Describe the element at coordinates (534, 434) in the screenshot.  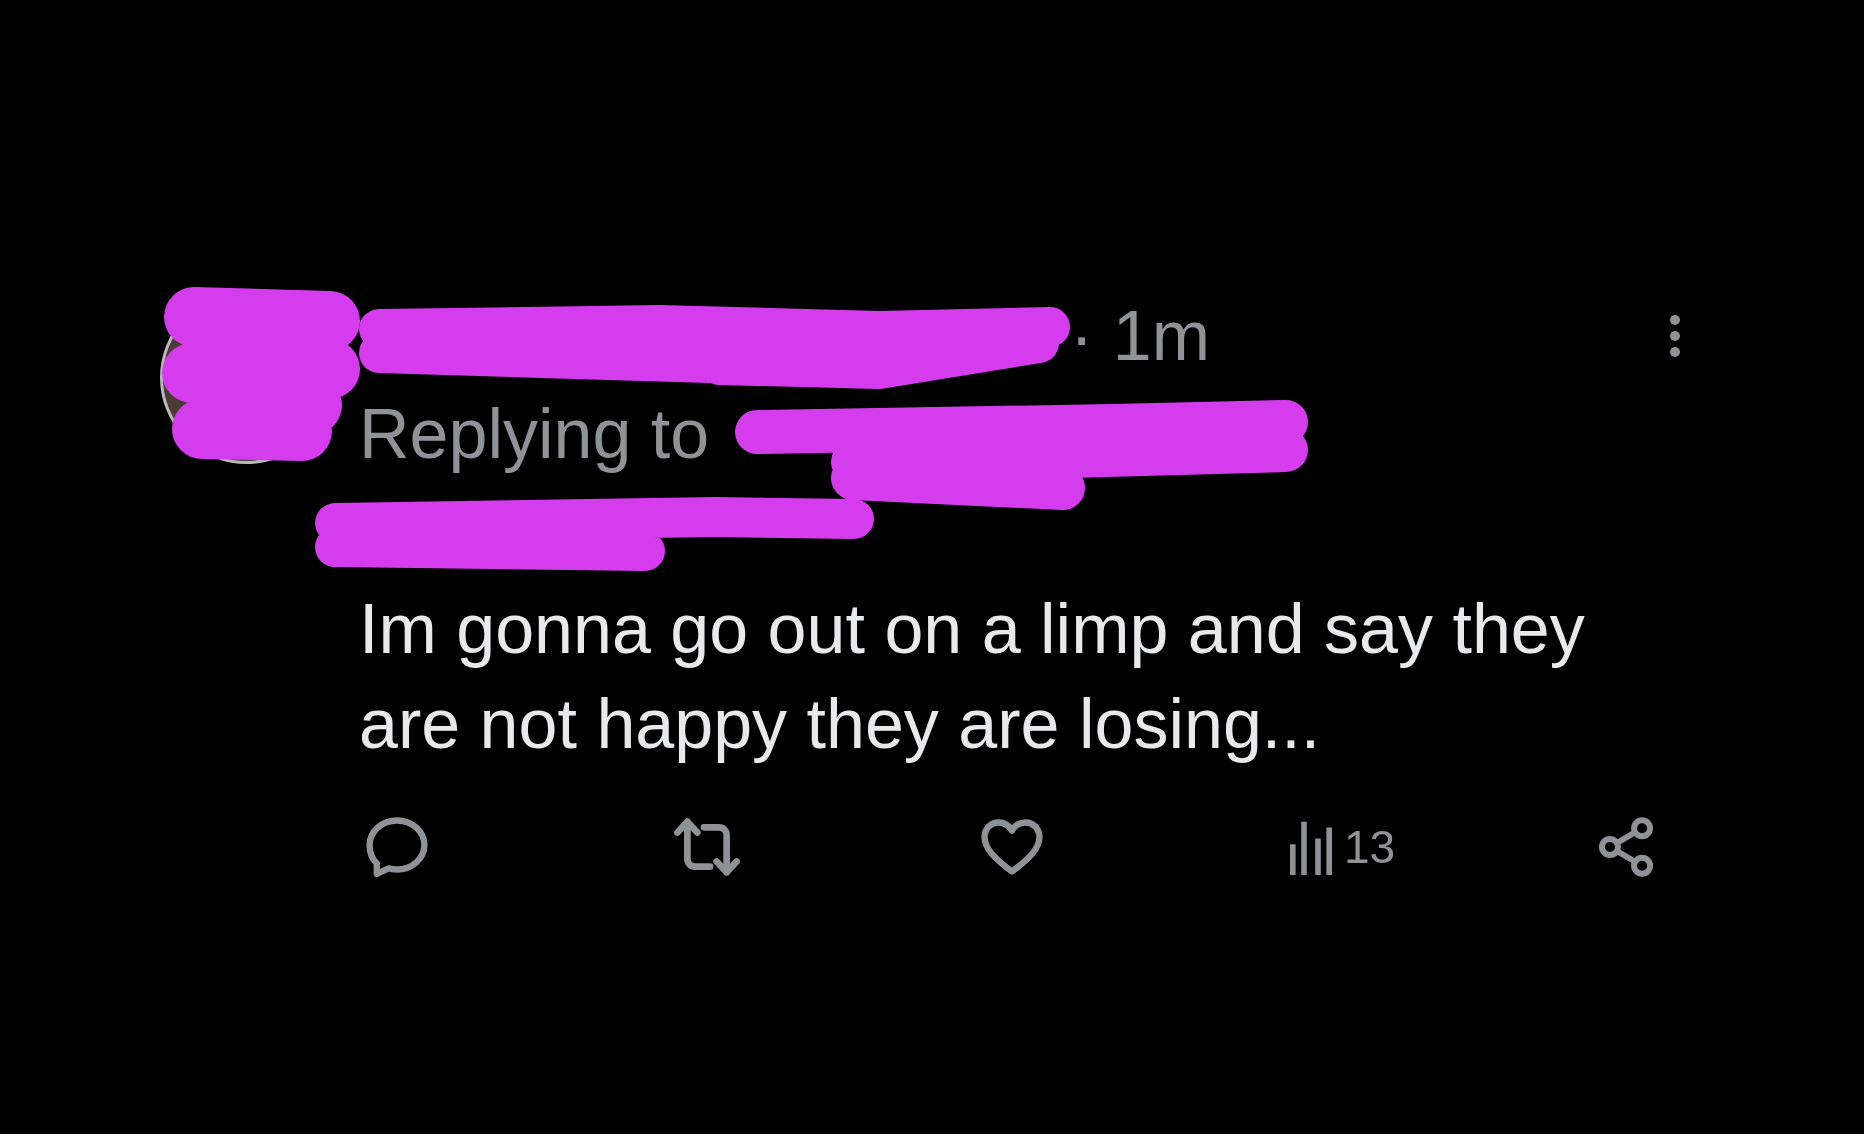
I see `replying-to-label: Replying to` at that location.